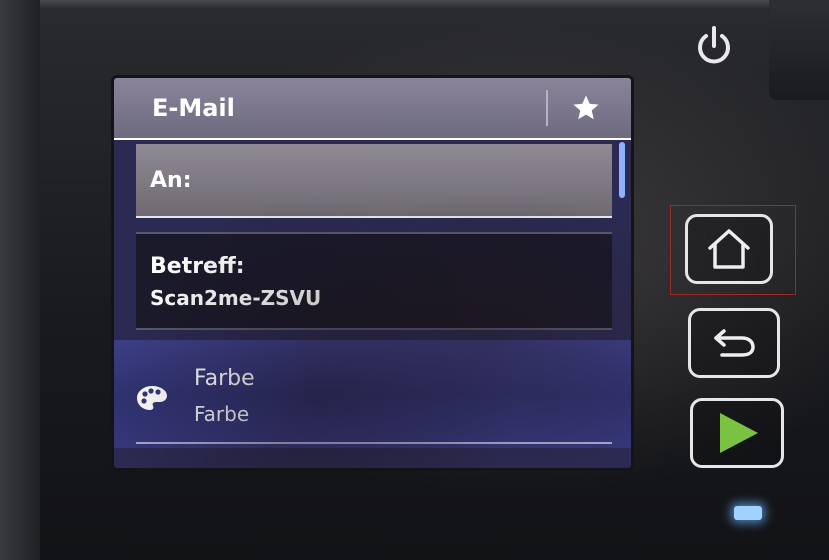 The height and width of the screenshot is (560, 829). I want to click on title-separator, so click(547, 108).